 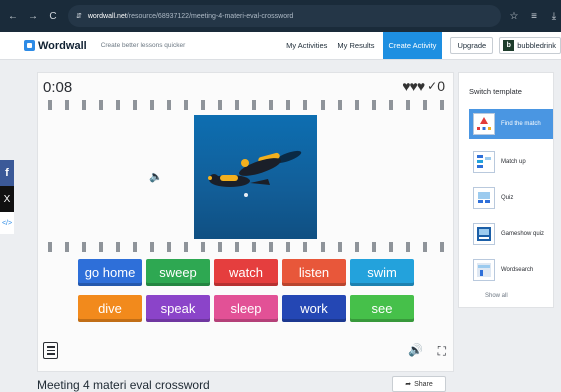 I want to click on speaker-icon: 🔈, so click(x=156, y=176).